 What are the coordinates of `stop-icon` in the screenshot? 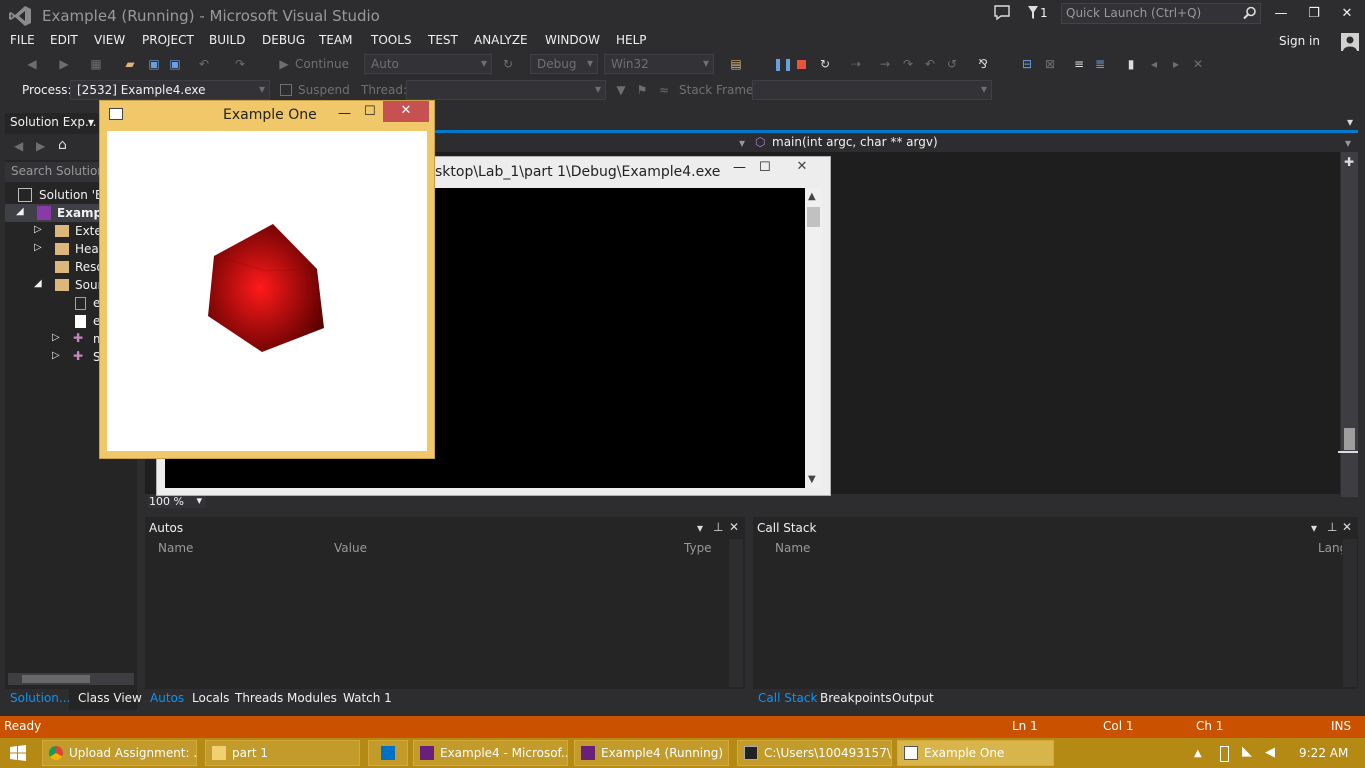 It's located at (801, 64).